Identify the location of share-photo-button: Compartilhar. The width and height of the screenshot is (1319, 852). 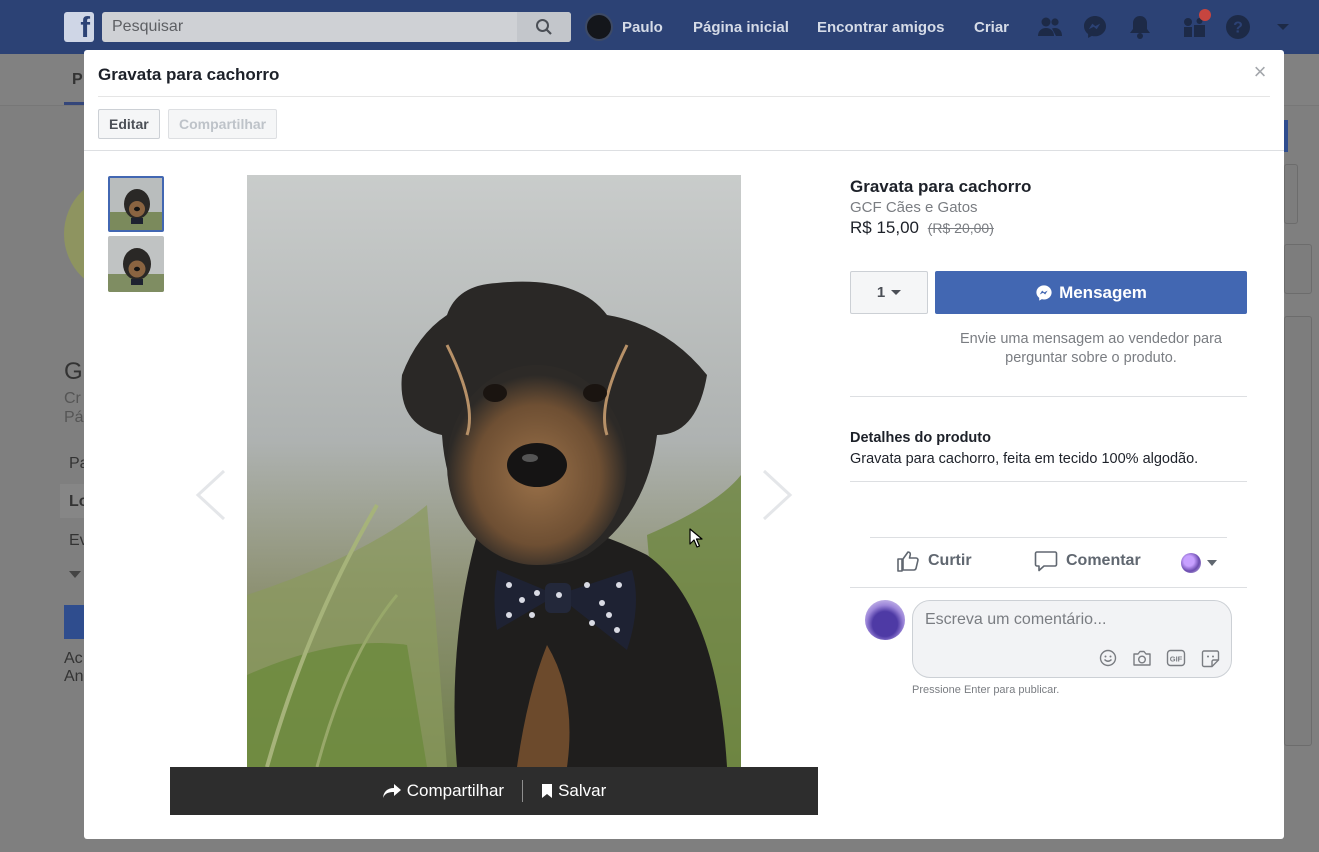
(443, 791).